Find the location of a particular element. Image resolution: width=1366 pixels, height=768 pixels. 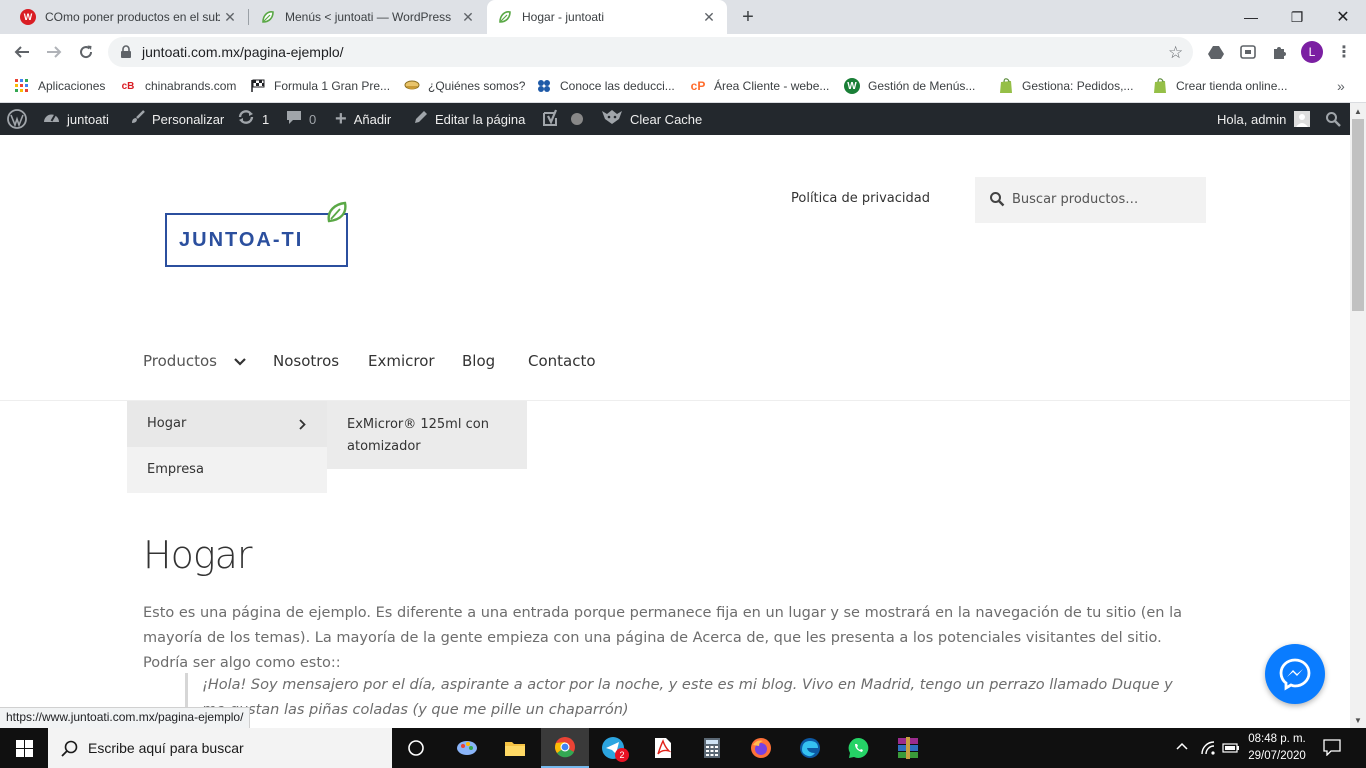

notifications-icon is located at coordinates (1332, 749).